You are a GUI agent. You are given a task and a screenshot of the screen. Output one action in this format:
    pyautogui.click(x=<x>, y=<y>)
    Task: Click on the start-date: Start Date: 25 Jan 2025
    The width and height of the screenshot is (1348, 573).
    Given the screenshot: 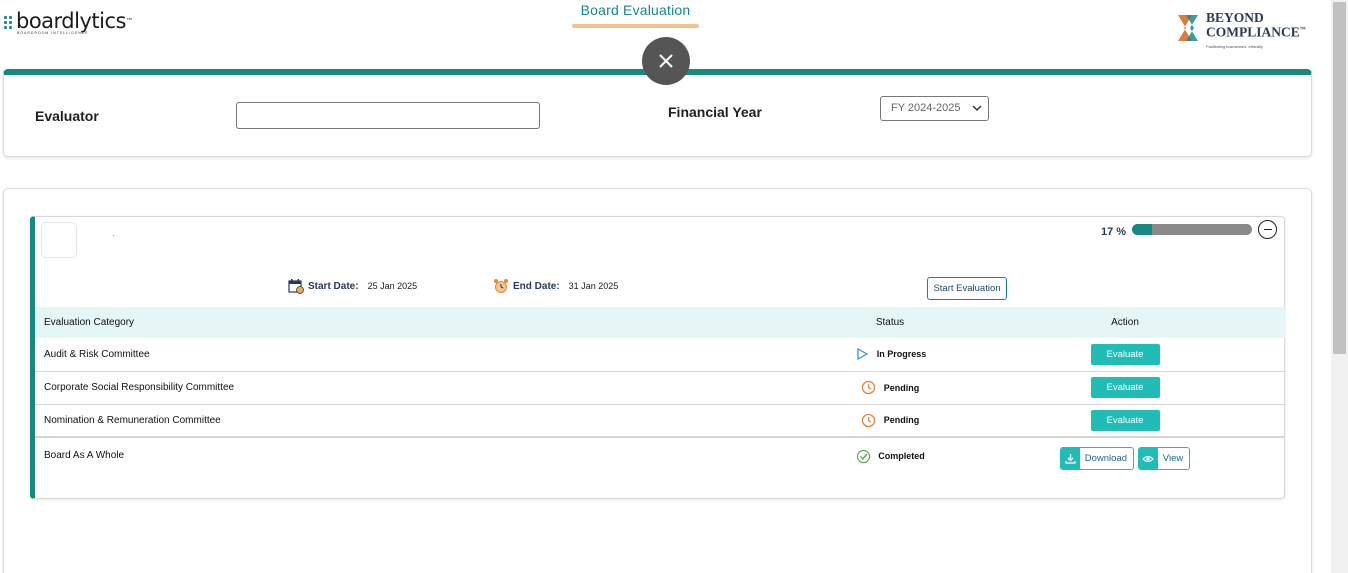 What is the action you would take?
    pyautogui.click(x=352, y=286)
    